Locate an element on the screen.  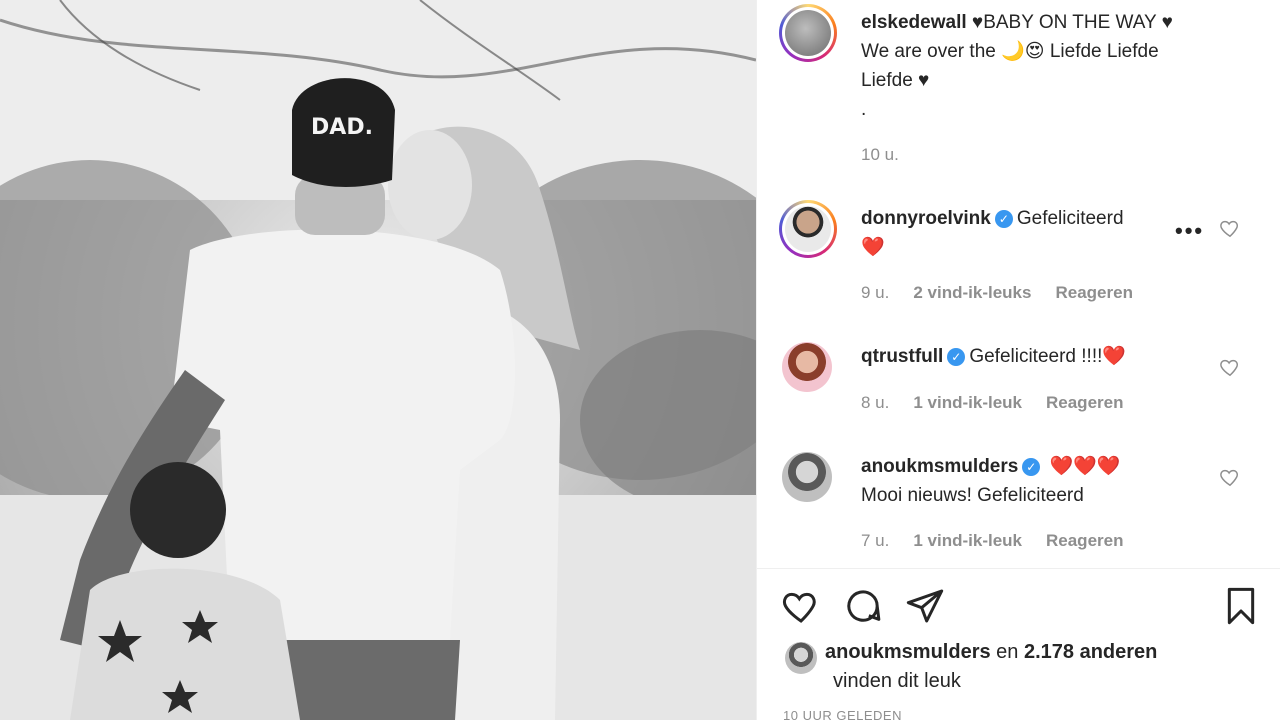
caption-line2: We are over the 🌙😍 Liefde Liefde is located at coordinates (1010, 51).